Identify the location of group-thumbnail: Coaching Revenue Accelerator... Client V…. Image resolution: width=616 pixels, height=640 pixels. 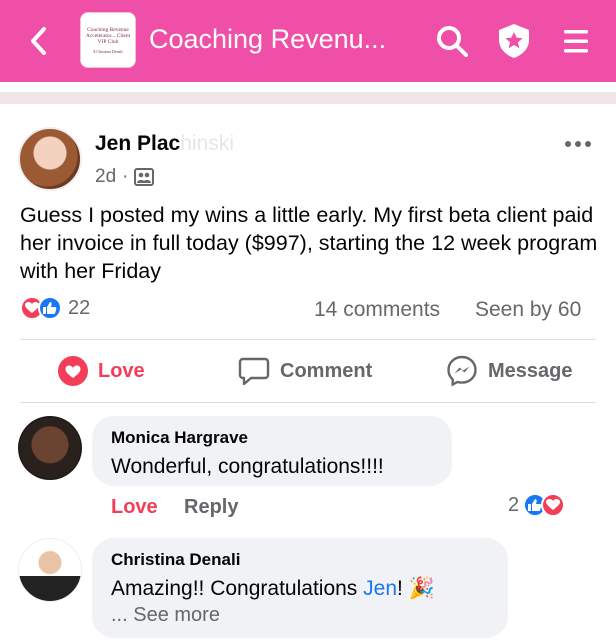
(108, 40).